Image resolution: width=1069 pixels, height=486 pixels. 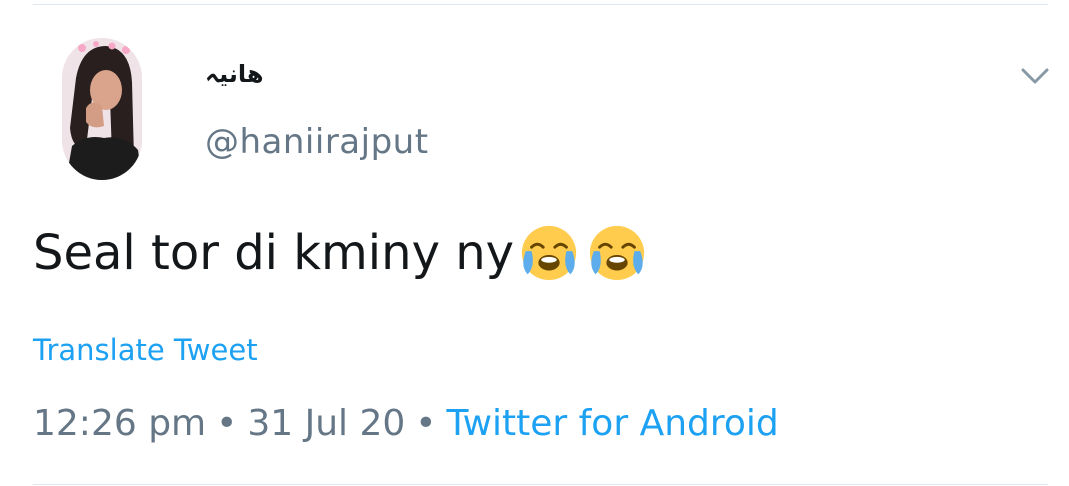 What do you see at coordinates (583, 253) in the screenshot?
I see `emoji-group` at bounding box center [583, 253].